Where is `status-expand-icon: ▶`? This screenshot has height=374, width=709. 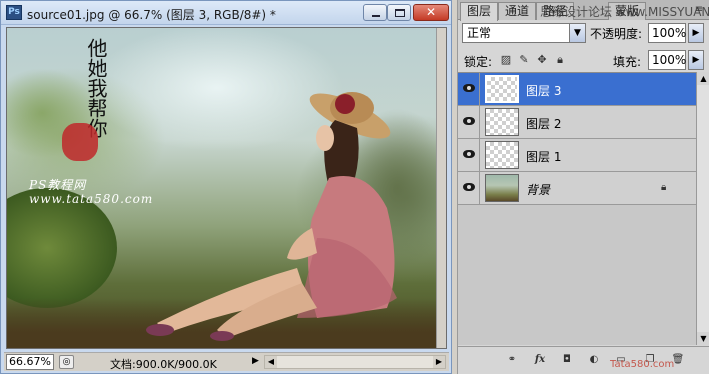
status-expand-icon: ▶ is located at coordinates (255, 361).